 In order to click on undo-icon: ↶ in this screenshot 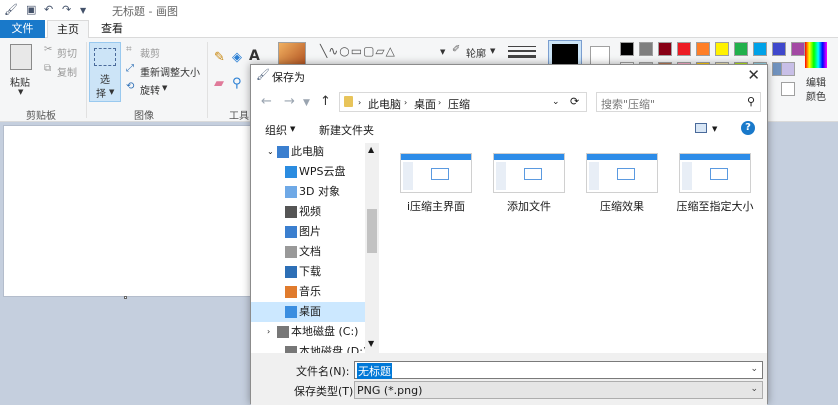, I will do `click(48, 9)`.